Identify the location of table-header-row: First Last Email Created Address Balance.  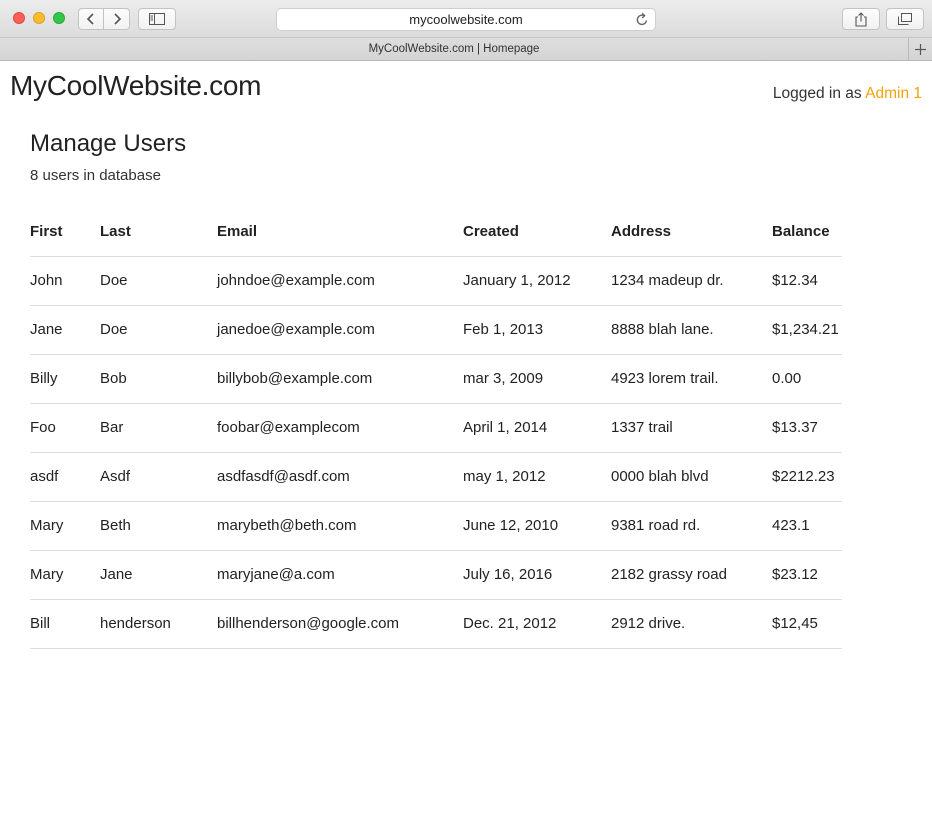
(436, 232).